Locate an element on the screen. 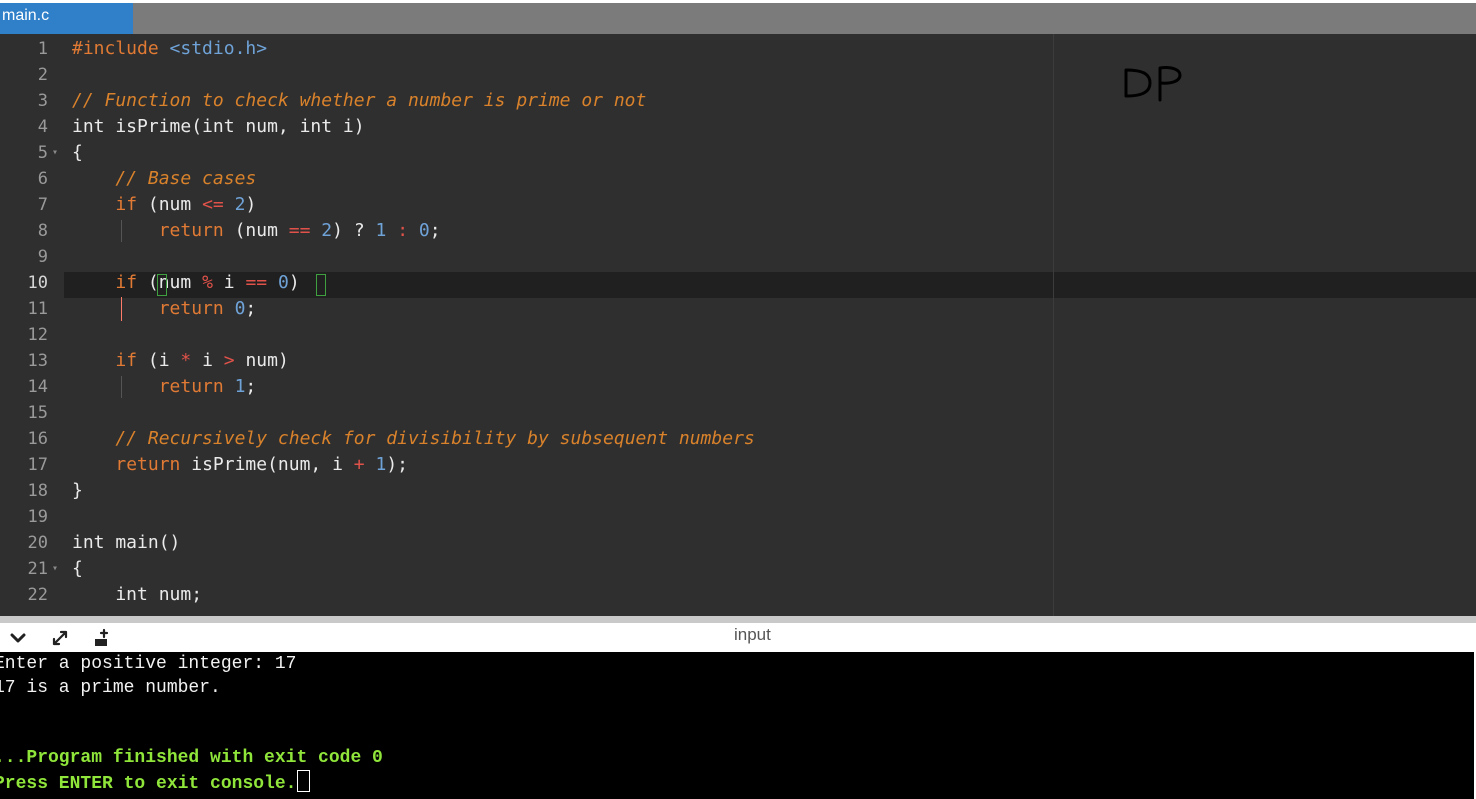 The width and height of the screenshot is (1476, 799). code-line: if (num <= 2) is located at coordinates (164, 205).